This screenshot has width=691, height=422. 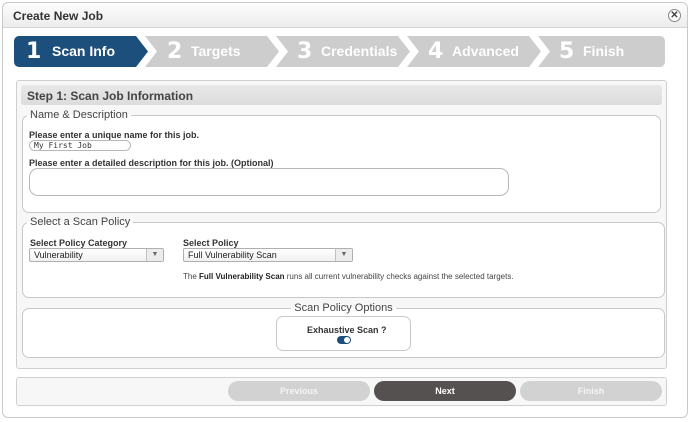 I want to click on scan-policy-options-legend: Scan Policy Options, so click(x=343, y=308).